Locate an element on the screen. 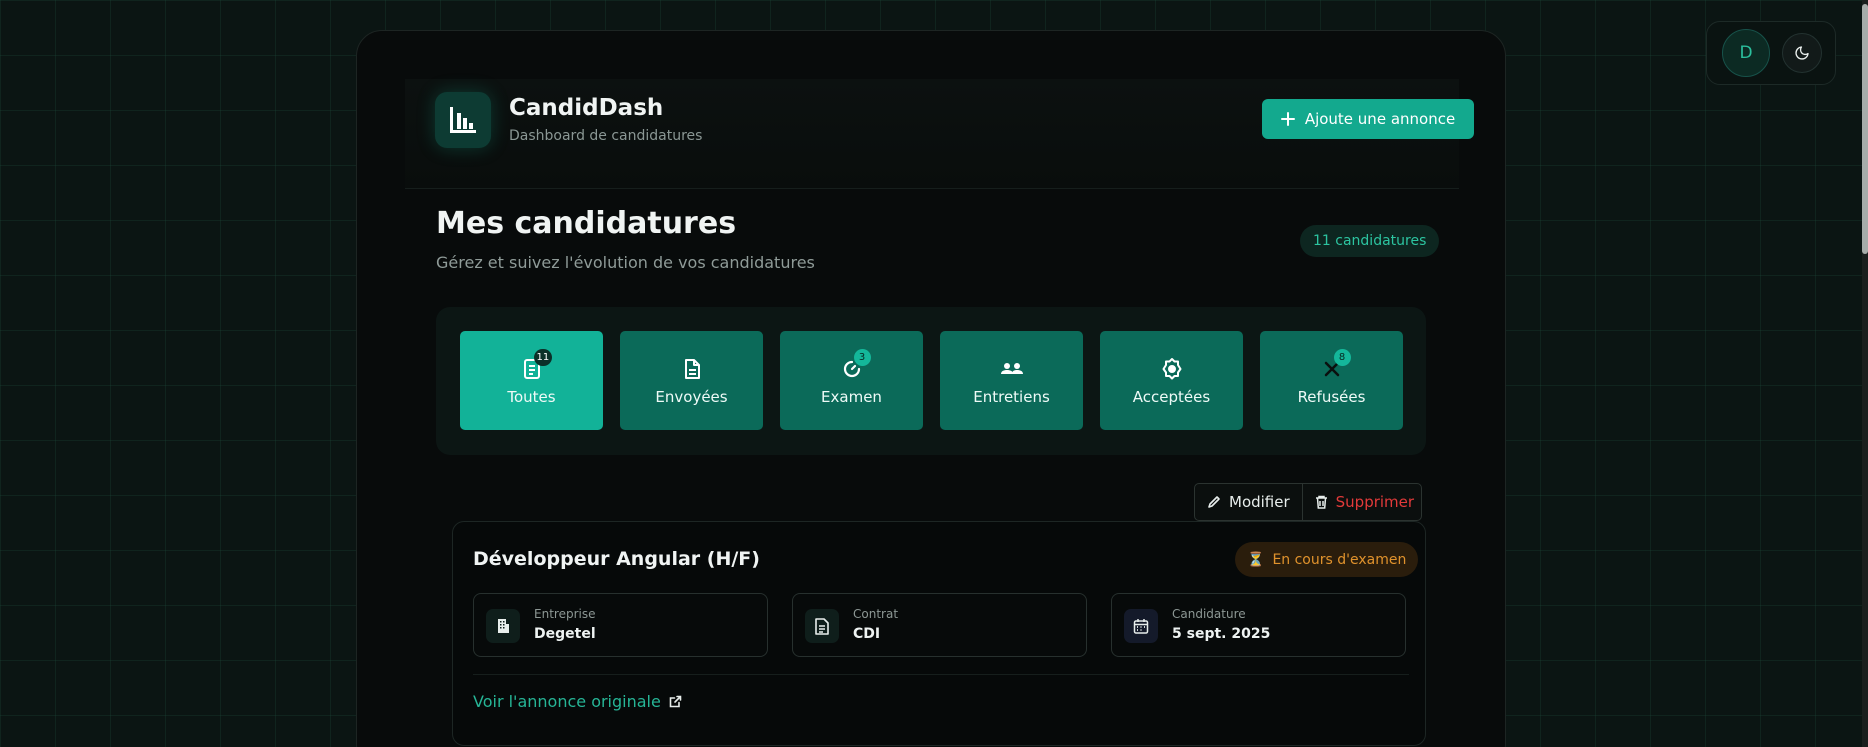  users-icon is located at coordinates (1011, 368).